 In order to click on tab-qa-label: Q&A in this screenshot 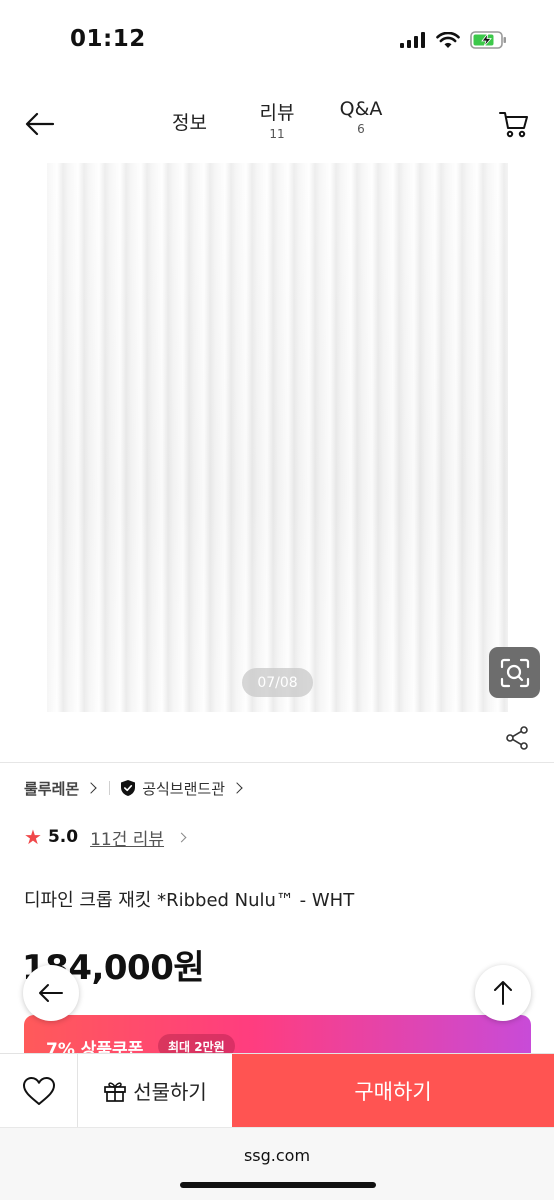, I will do `click(361, 109)`.